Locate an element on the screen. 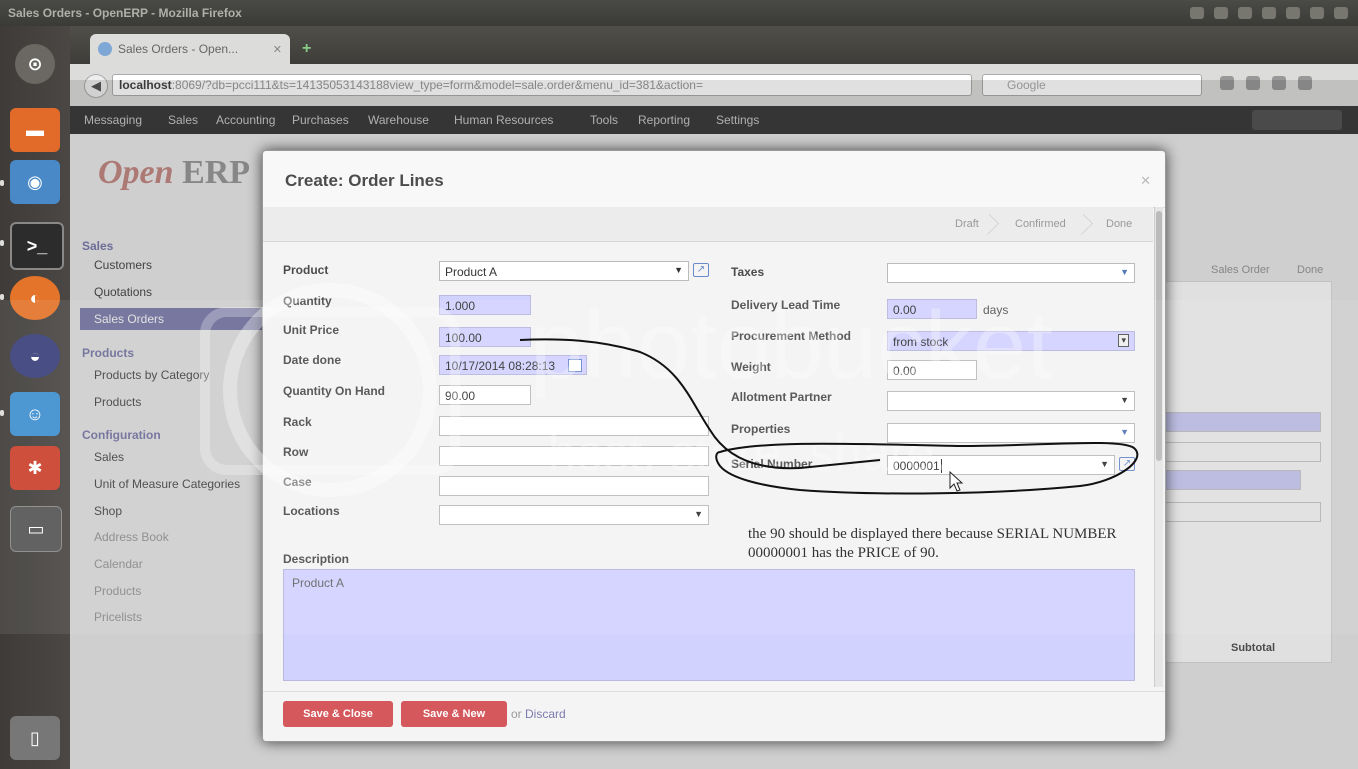  chat-icon: ☺ is located at coordinates (35, 414).